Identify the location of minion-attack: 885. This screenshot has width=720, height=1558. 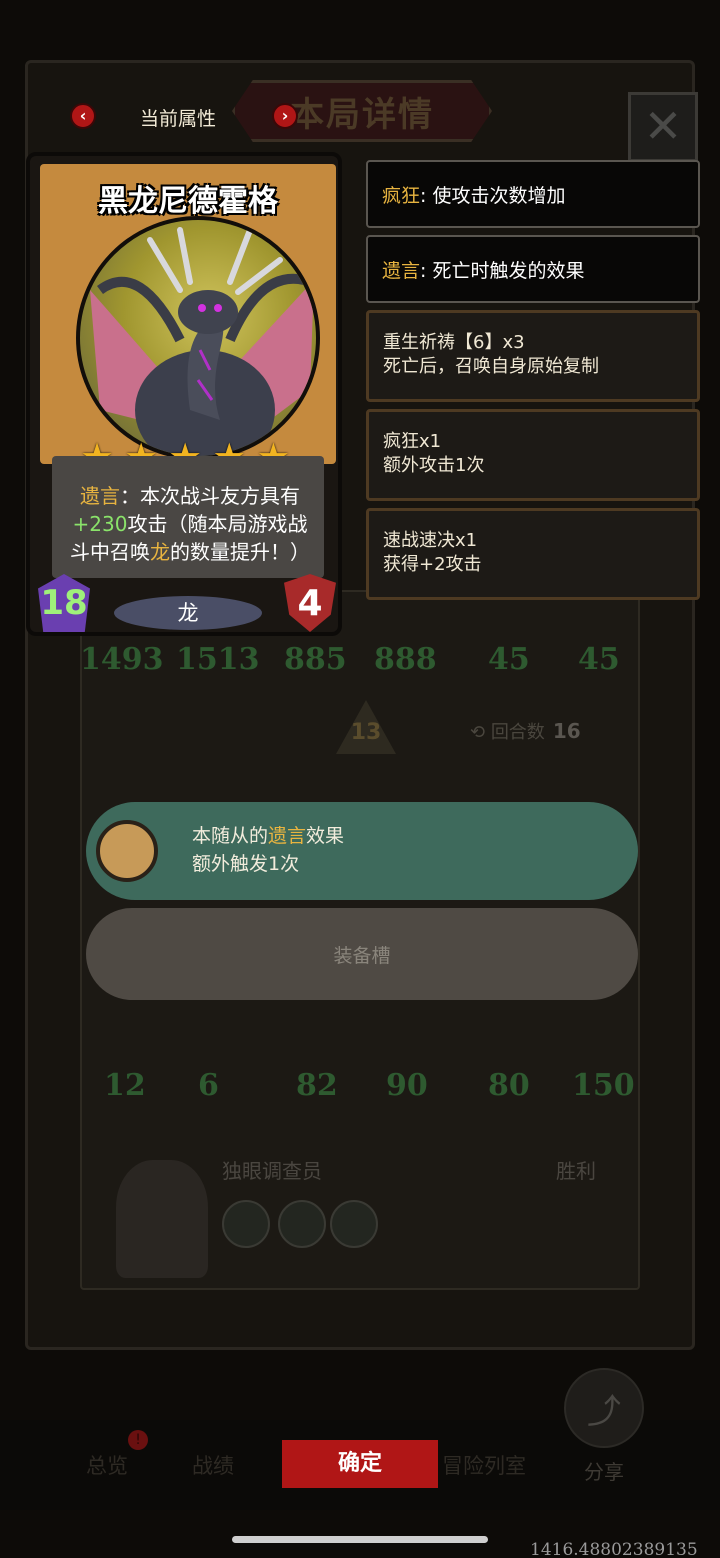
(315, 659).